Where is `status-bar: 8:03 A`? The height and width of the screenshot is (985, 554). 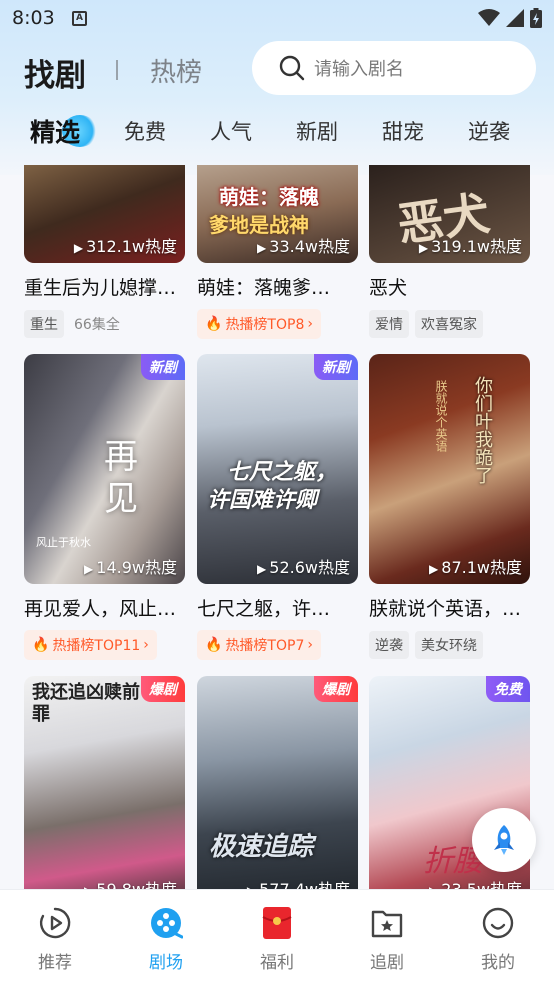 status-bar: 8:03 A is located at coordinates (277, 18).